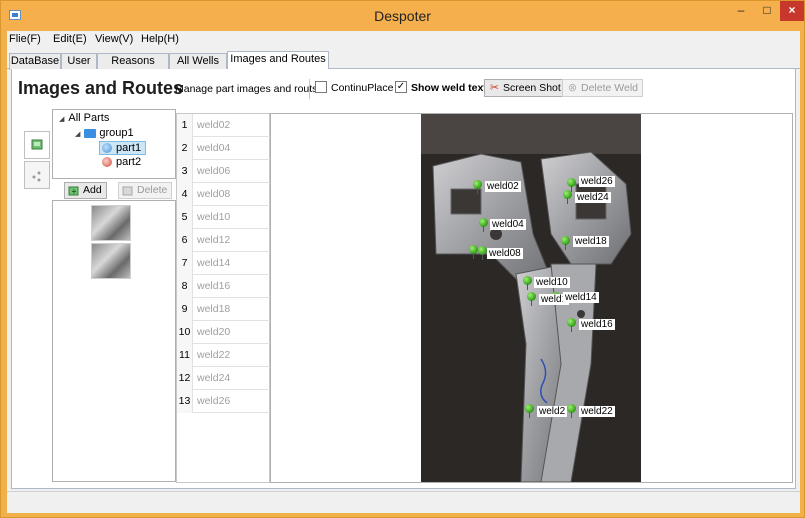 This screenshot has width=805, height=518. I want to click on tab-database: DataBase, so click(35, 61).